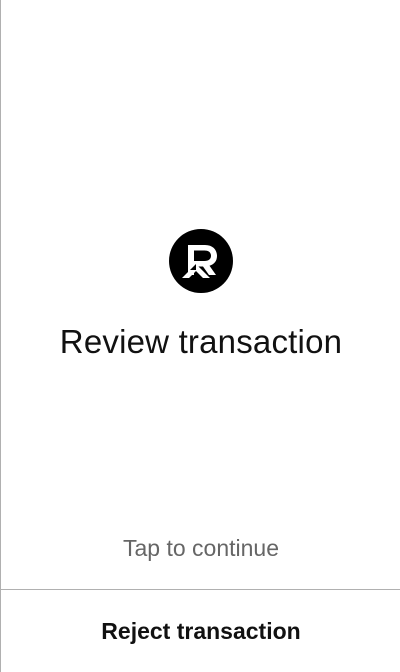 The image size is (400, 672). I want to click on page-title: Review transaction, so click(201, 341).